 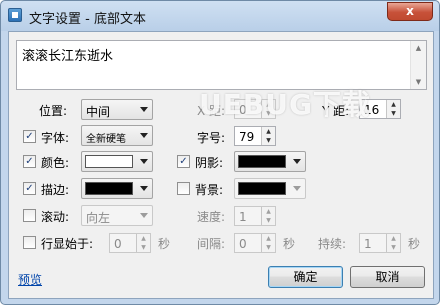 I want to click on duration-stepper: 1 ▲ ▼, so click(x=380, y=243).